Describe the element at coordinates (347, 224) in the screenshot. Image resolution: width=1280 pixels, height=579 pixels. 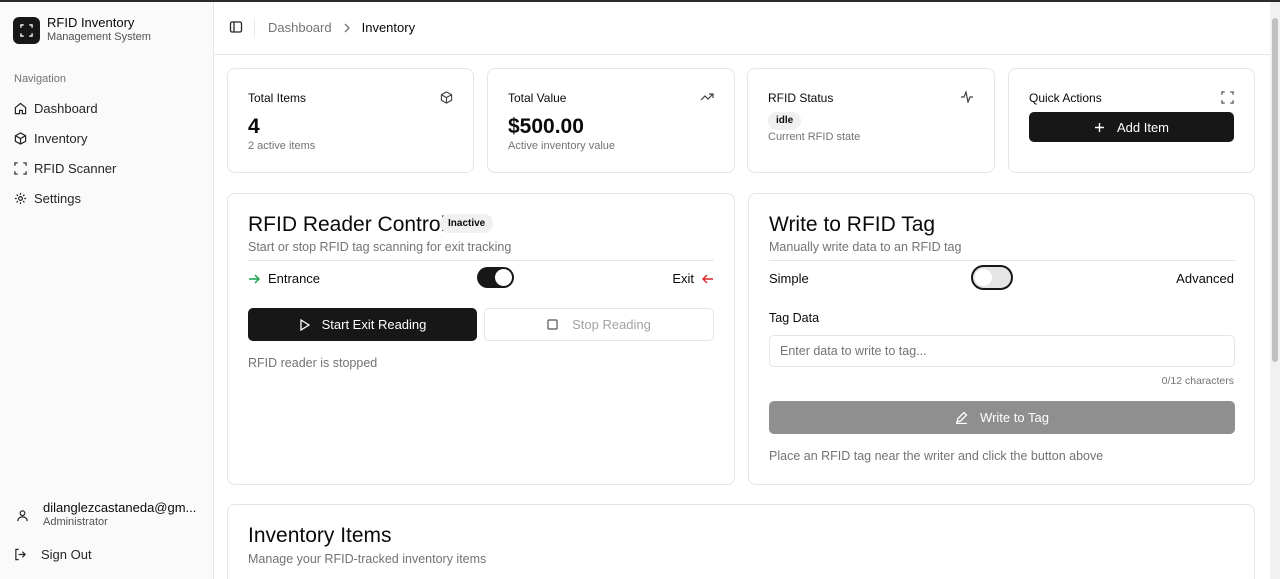
I see `reader-title: RFID Reader Control` at that location.